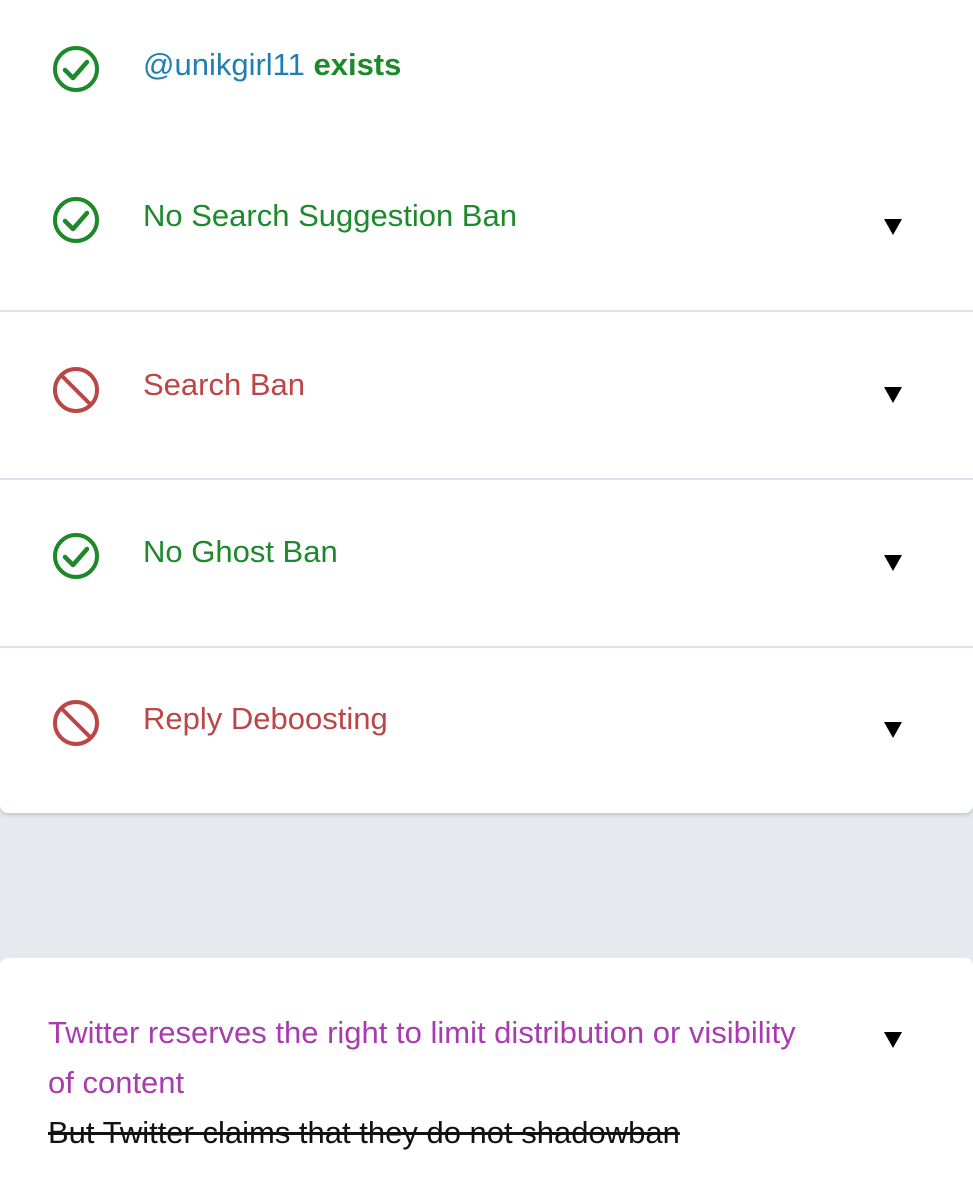 The image size is (973, 1200). What do you see at coordinates (265, 718) in the screenshot?
I see `reply-deboosting-label: Reply Deboosting` at bounding box center [265, 718].